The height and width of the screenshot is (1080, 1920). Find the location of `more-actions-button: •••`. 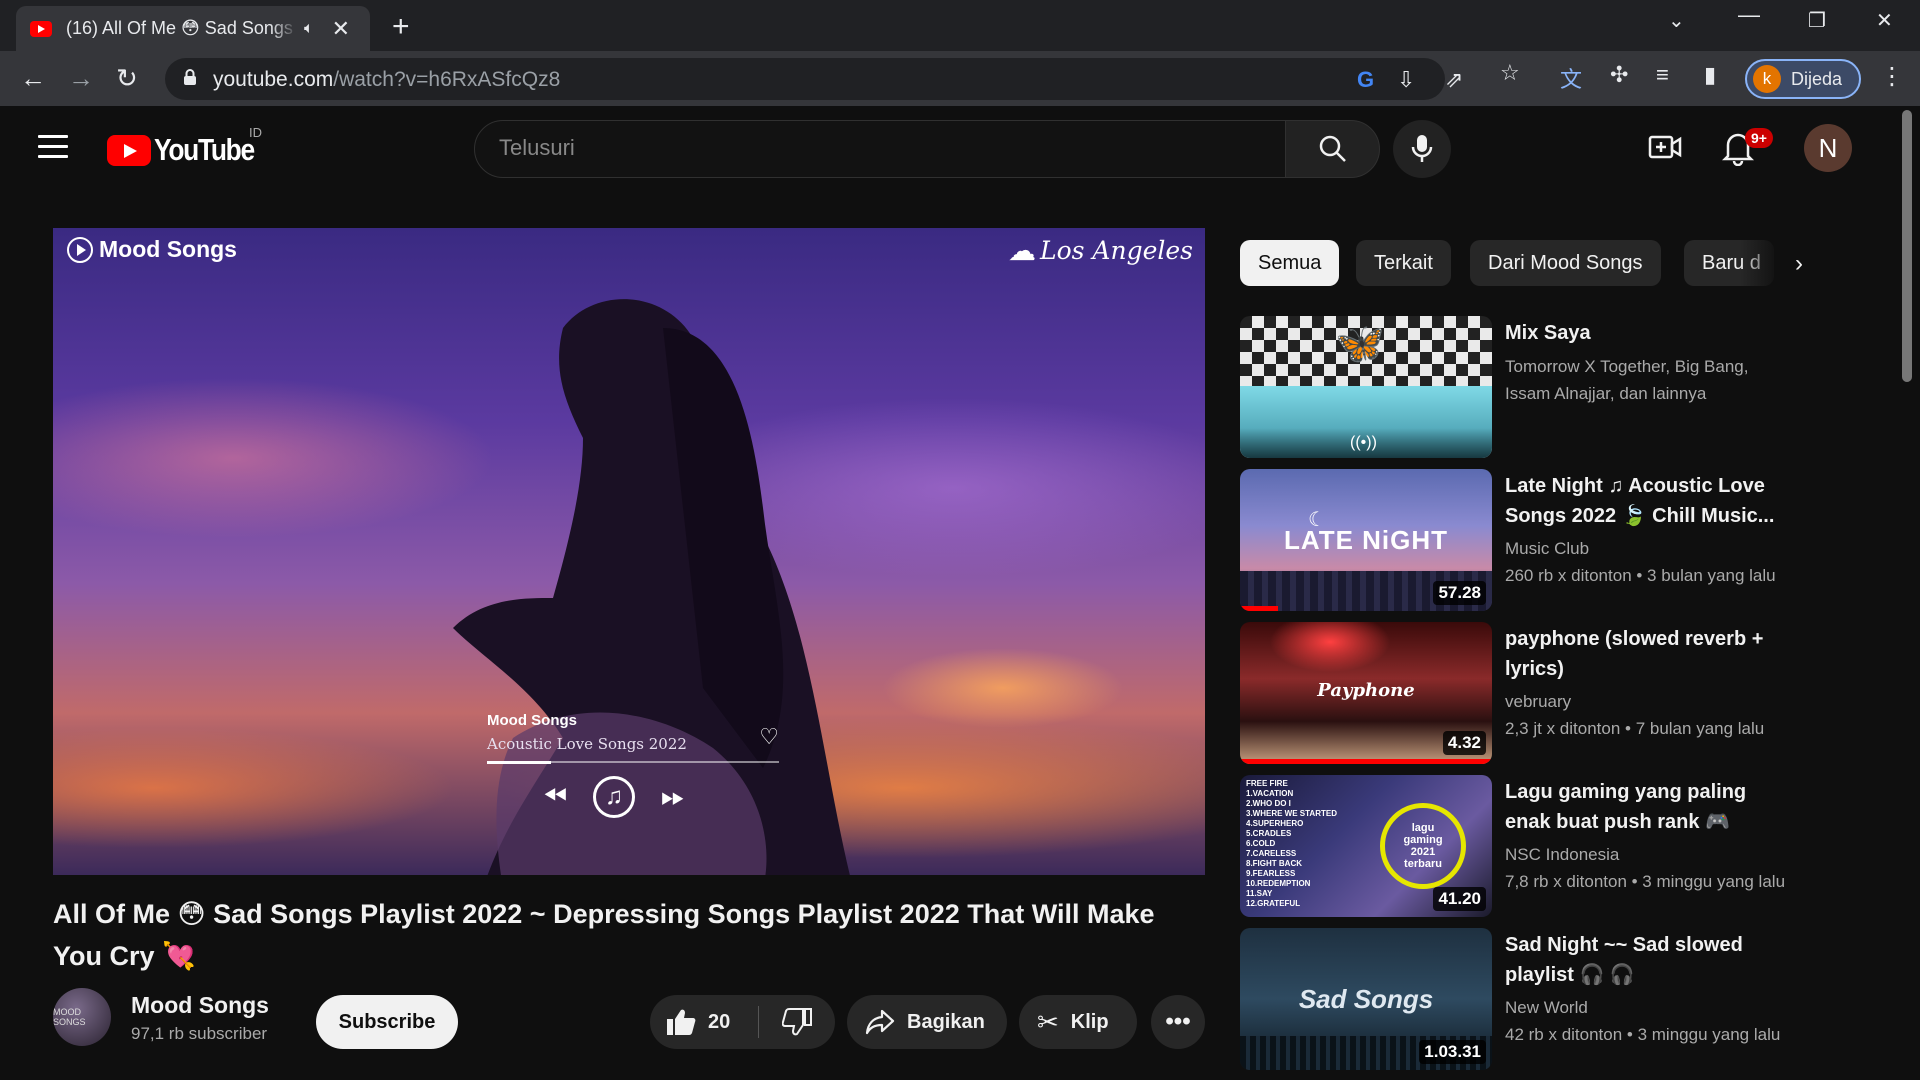

more-actions-button: ••• is located at coordinates (1178, 1022).